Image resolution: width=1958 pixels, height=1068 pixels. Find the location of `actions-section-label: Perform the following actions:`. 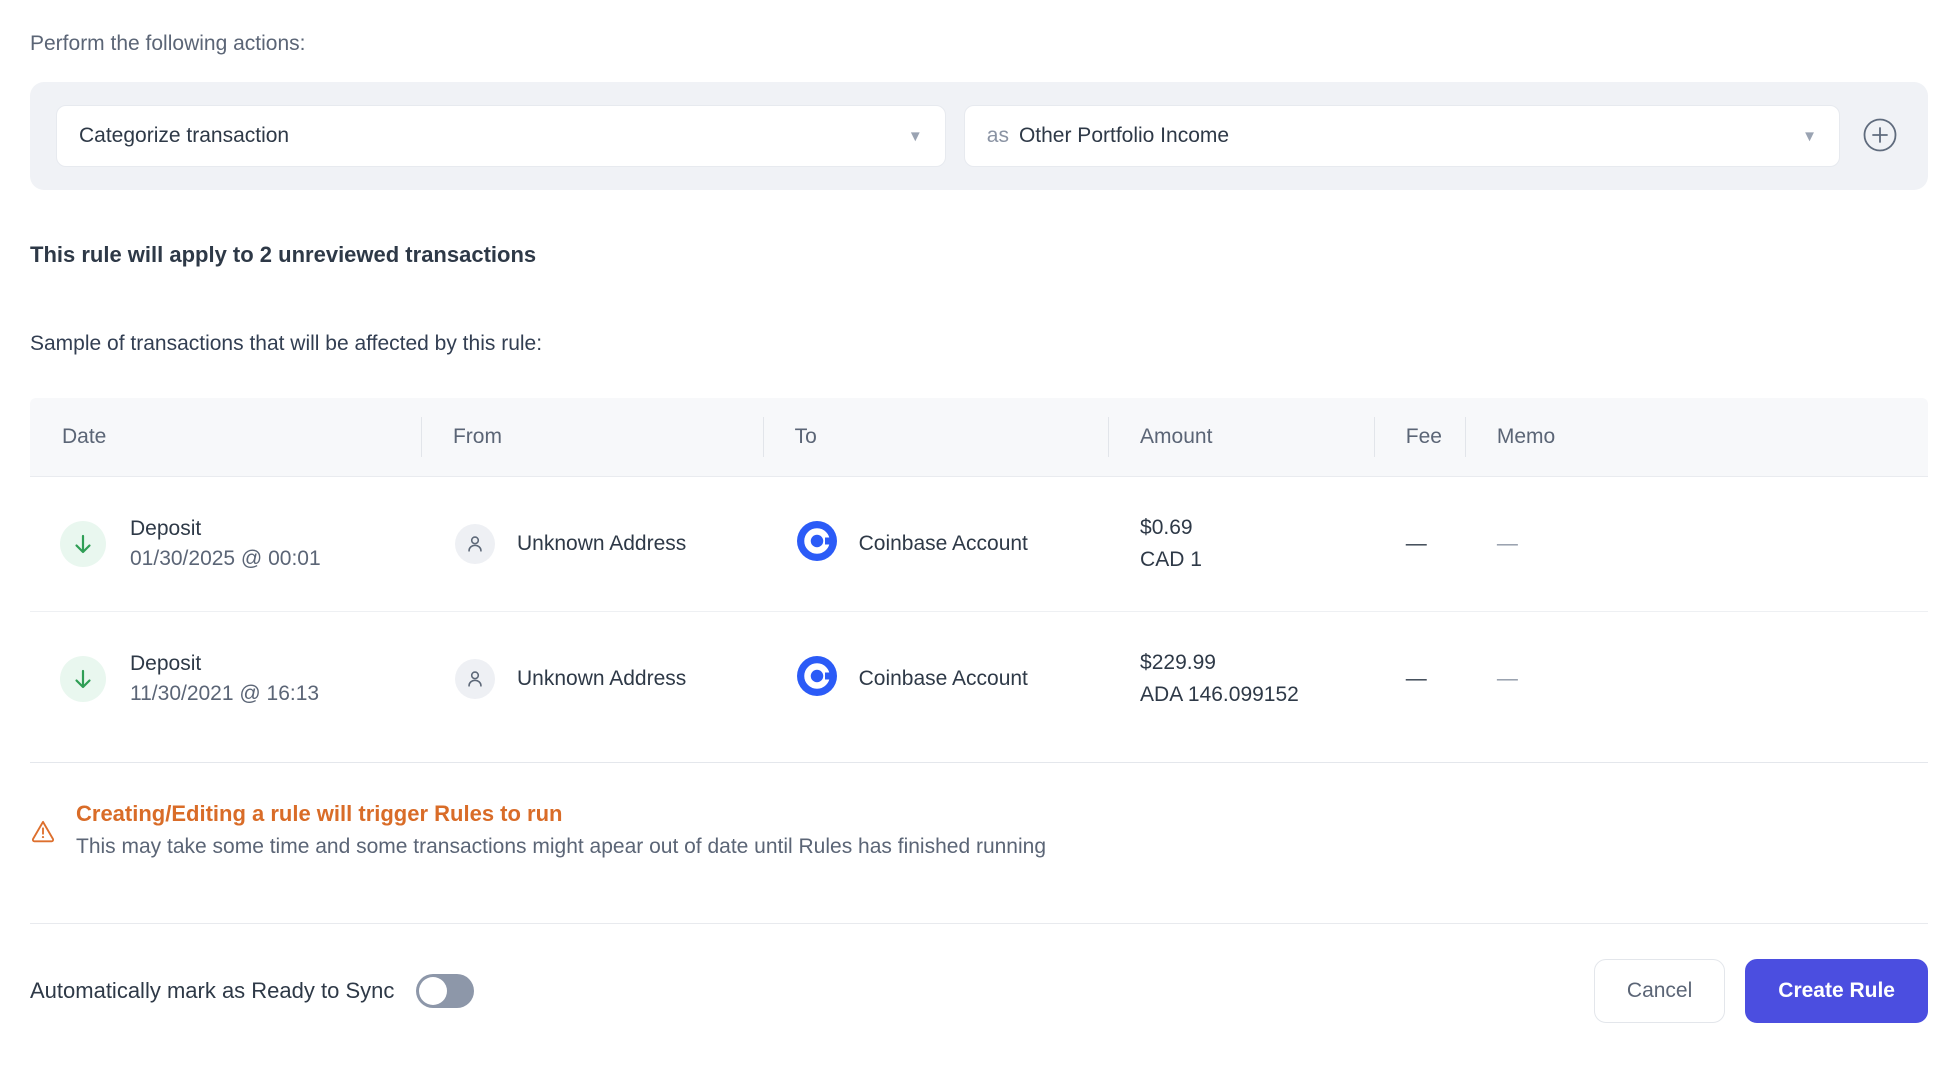

actions-section-label: Perform the following actions: is located at coordinates (168, 43).